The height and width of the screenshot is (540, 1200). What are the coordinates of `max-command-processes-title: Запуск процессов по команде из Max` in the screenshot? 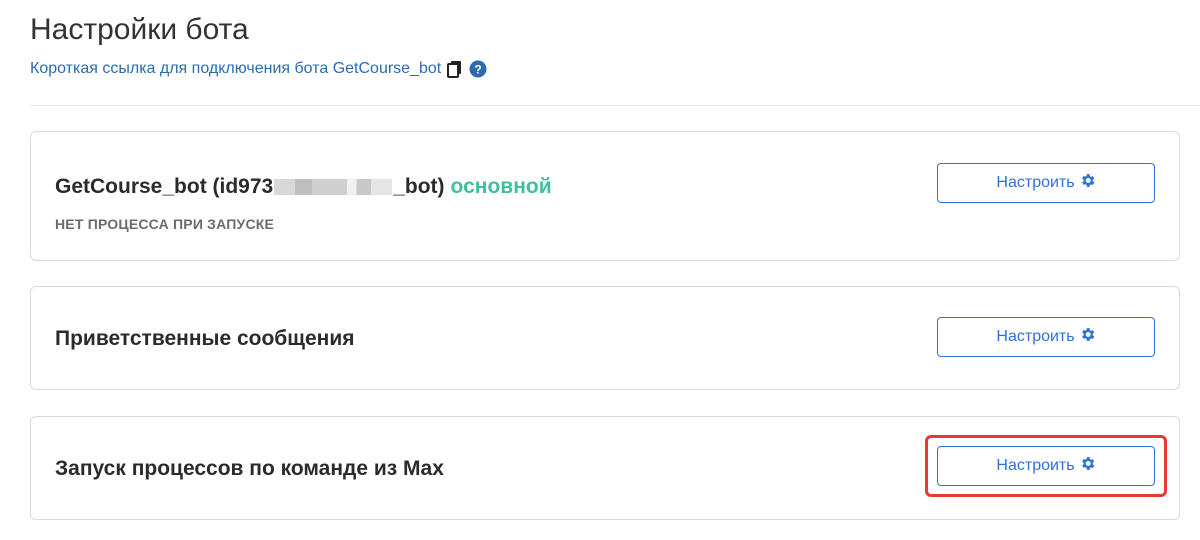 It's located at (249, 468).